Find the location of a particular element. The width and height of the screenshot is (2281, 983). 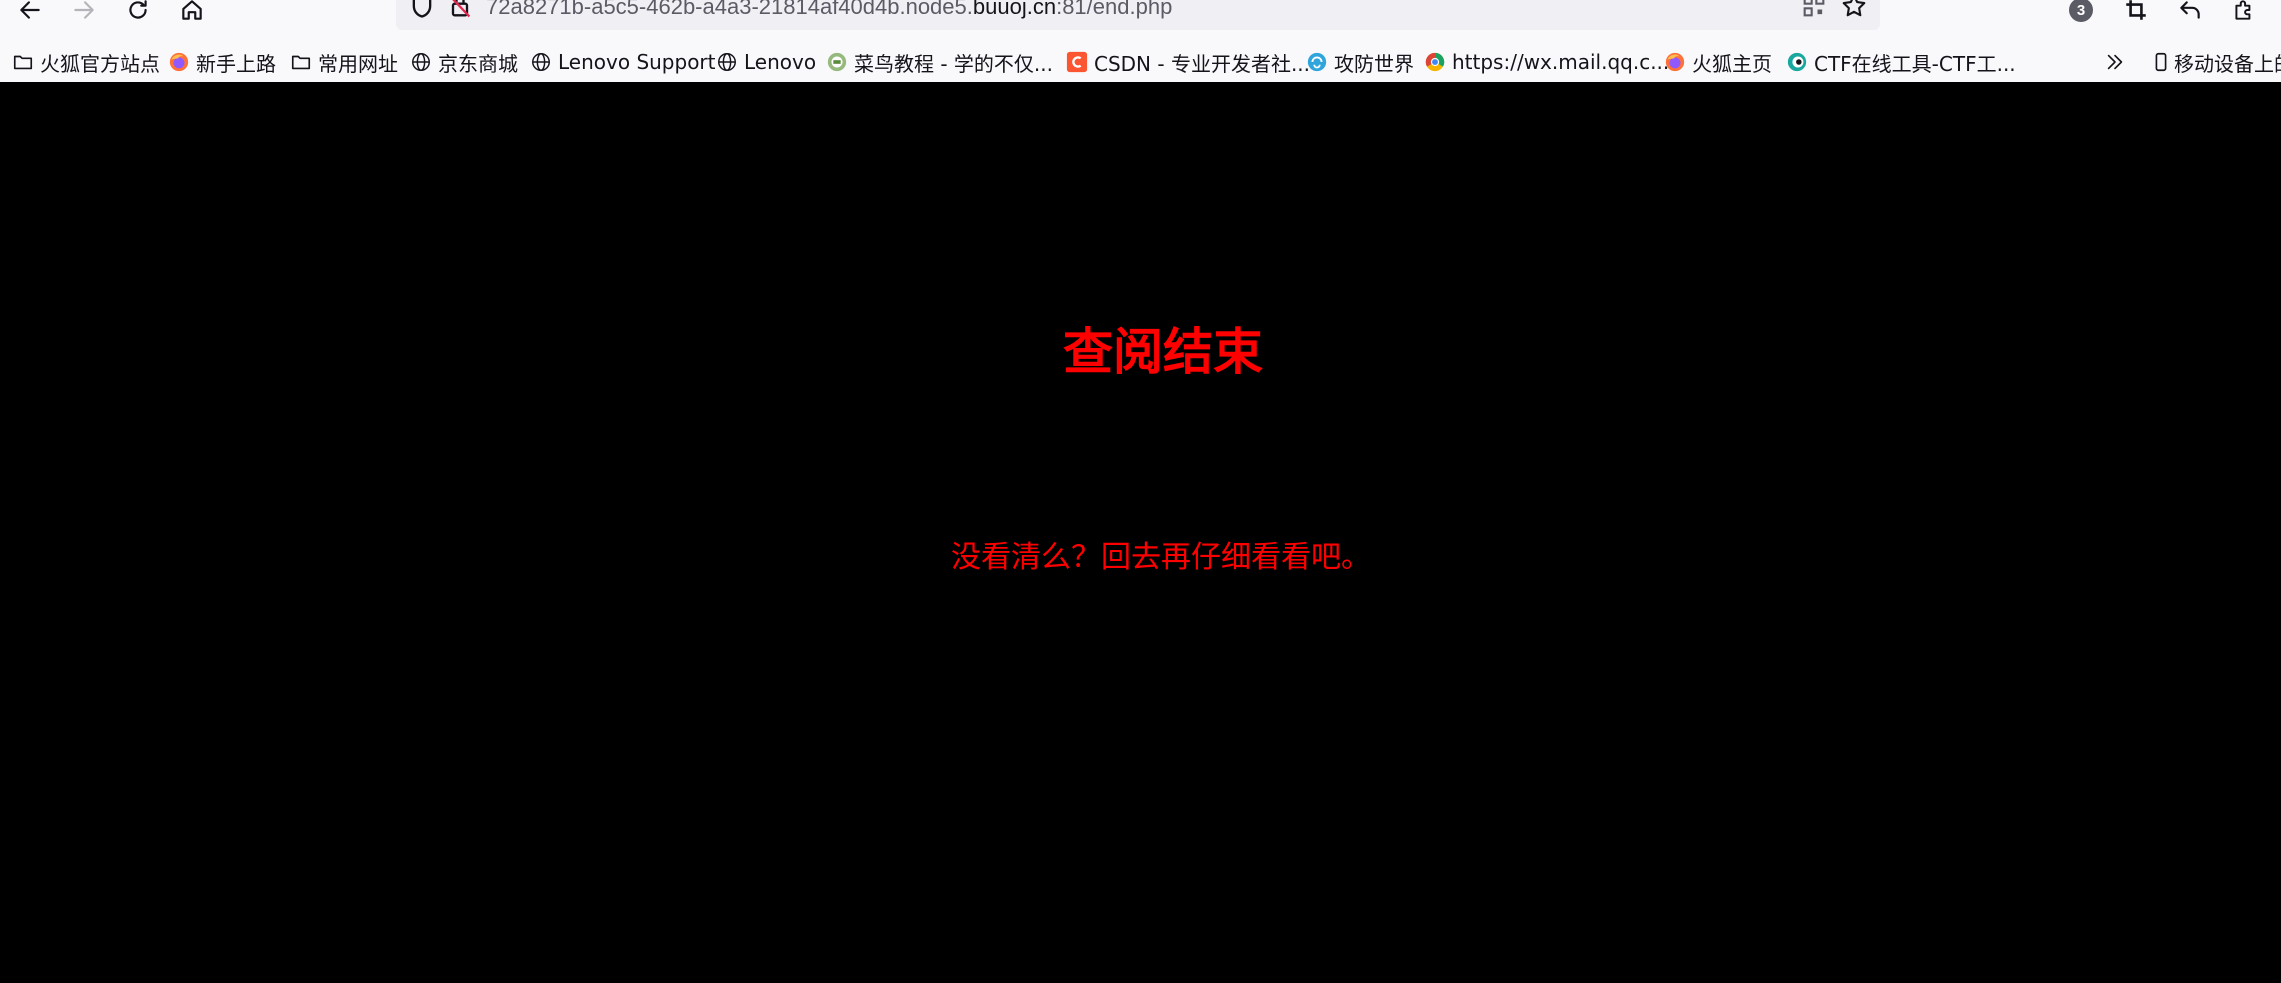

insecure-lock-icon is located at coordinates (460, 10).